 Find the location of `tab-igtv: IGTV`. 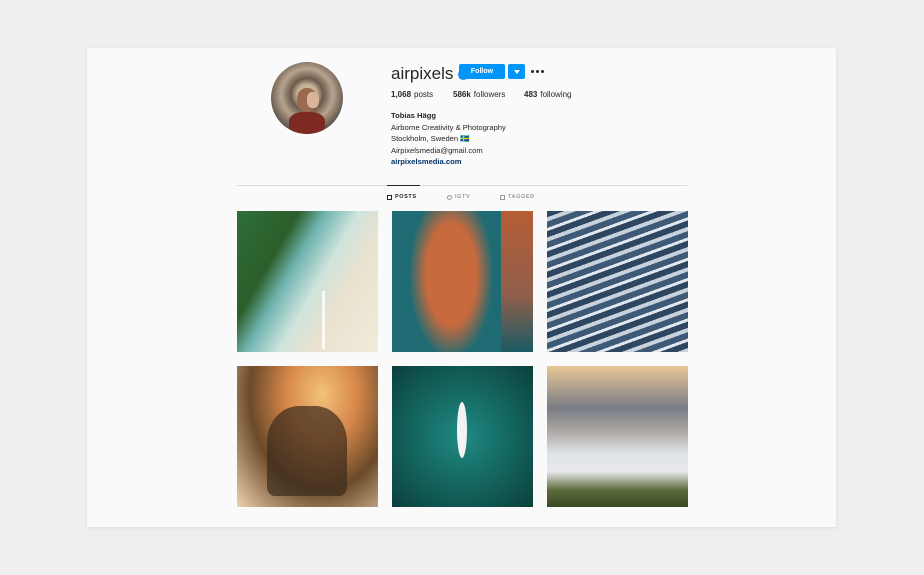

tab-igtv: IGTV is located at coordinates (473, 197).